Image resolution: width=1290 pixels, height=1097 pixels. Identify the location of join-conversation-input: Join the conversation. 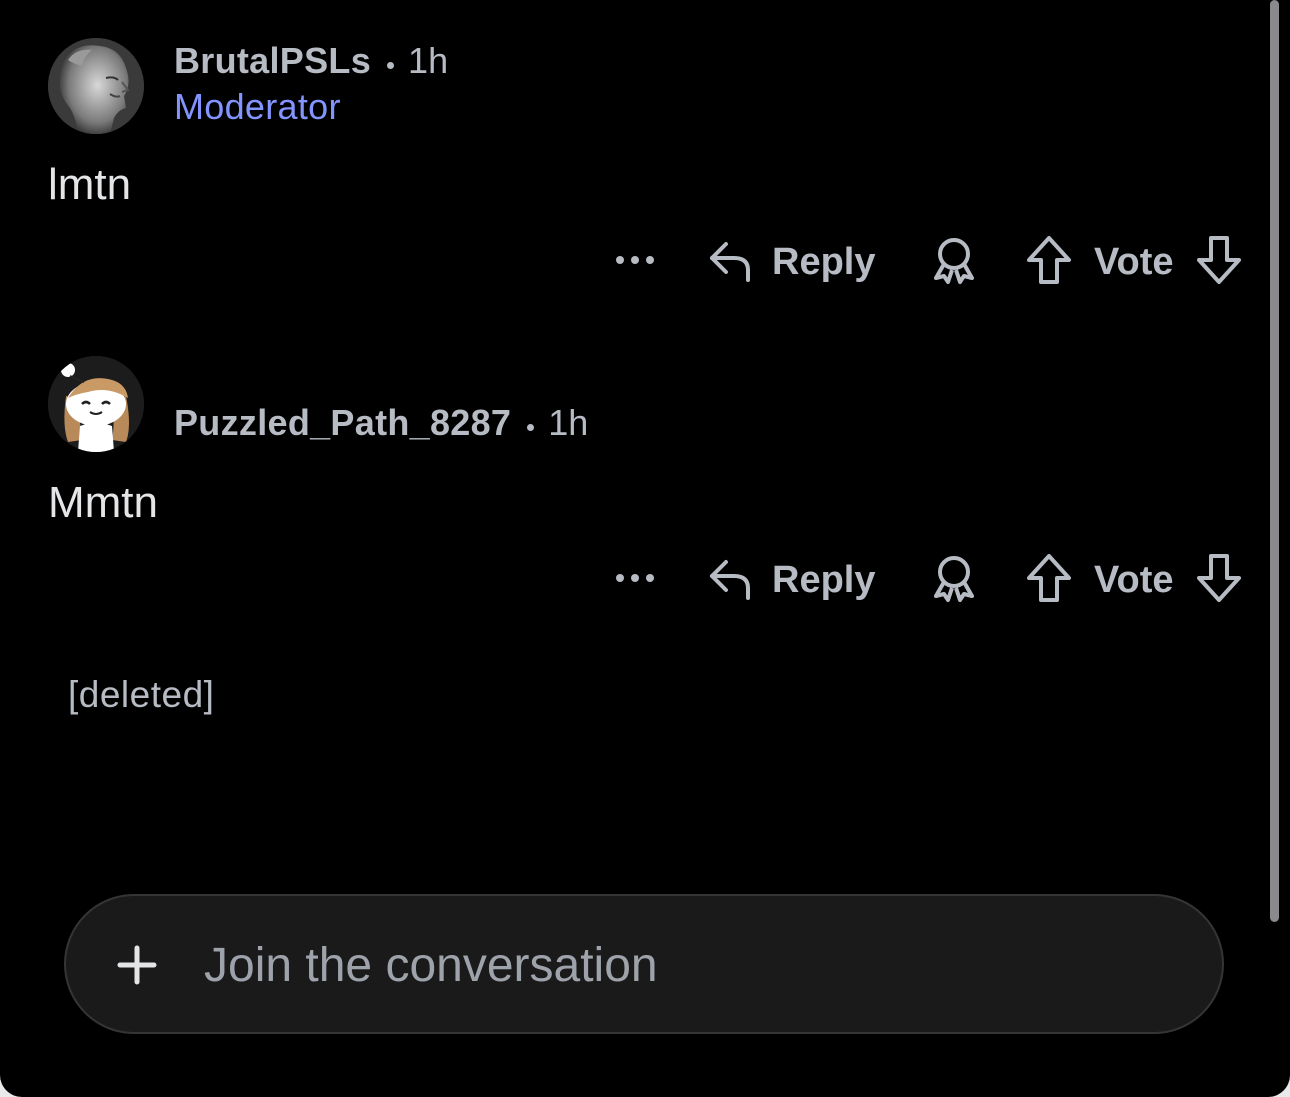
(644, 964).